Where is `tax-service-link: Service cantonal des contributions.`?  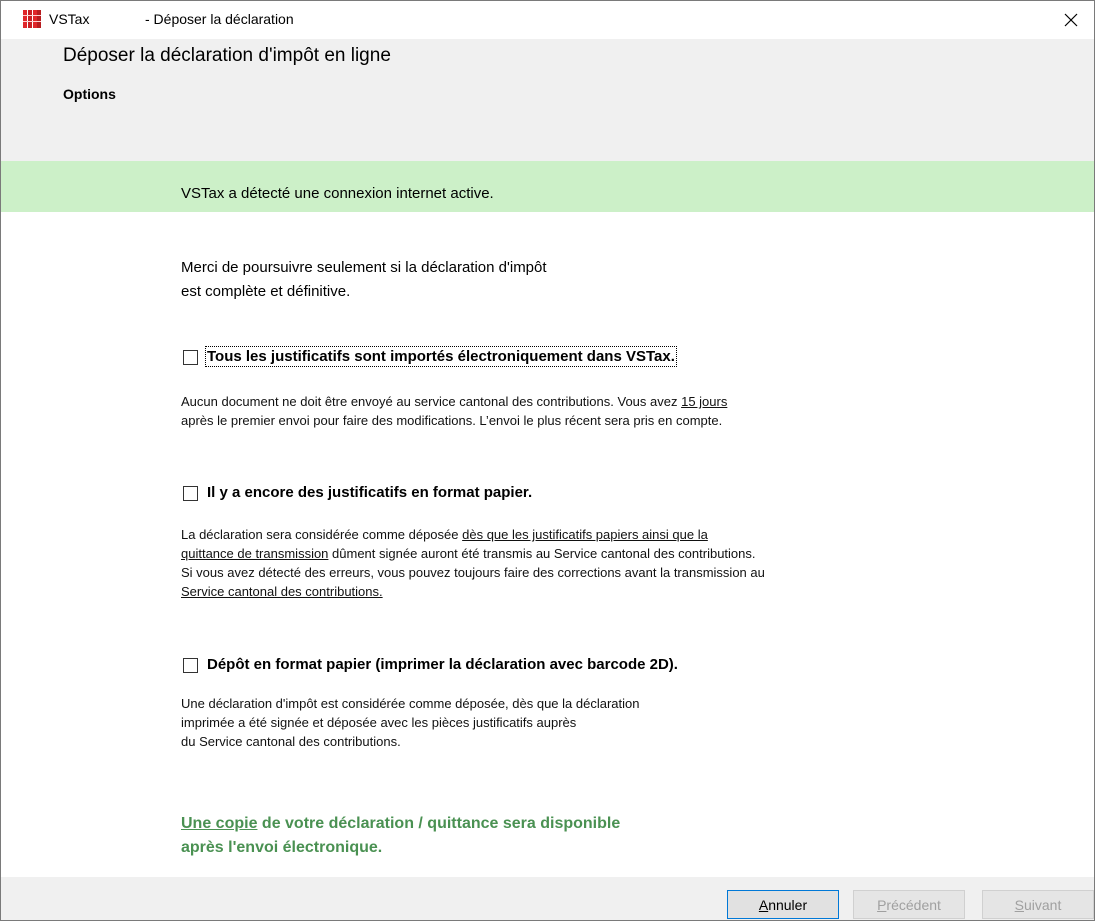
tax-service-link: Service cantonal des contributions. is located at coordinates (282, 591).